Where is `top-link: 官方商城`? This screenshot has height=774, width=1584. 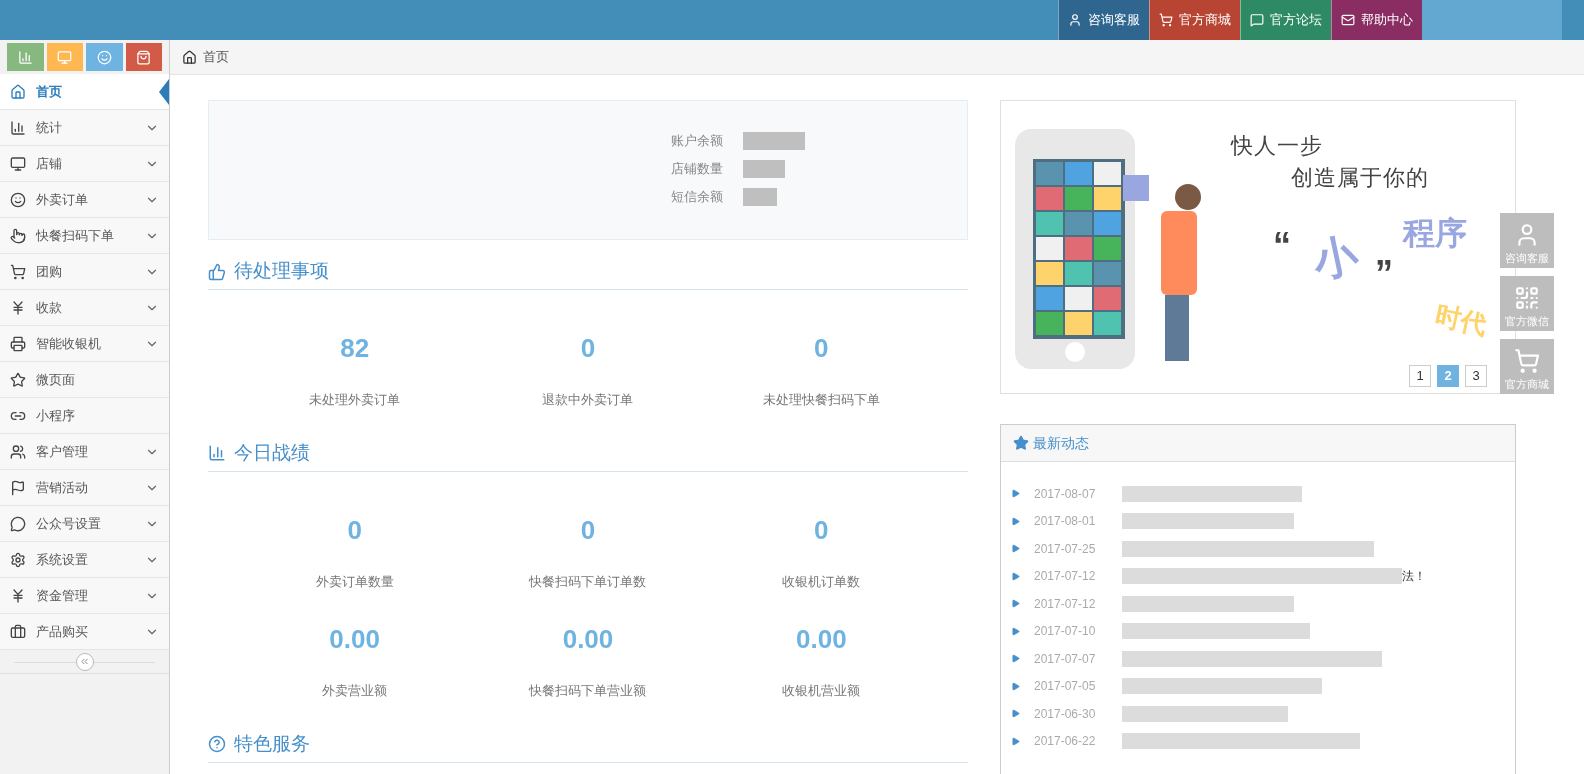 top-link: 官方商城 is located at coordinates (1194, 20).